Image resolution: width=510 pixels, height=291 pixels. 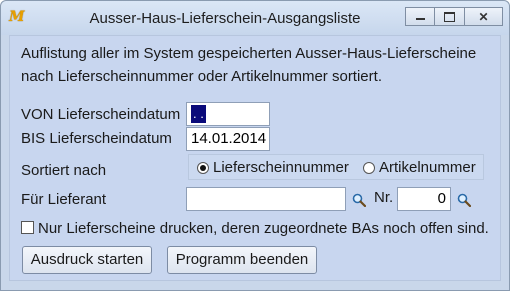 I want to click on von-date-label: VON Lieferscheindatum, so click(x=101, y=114).